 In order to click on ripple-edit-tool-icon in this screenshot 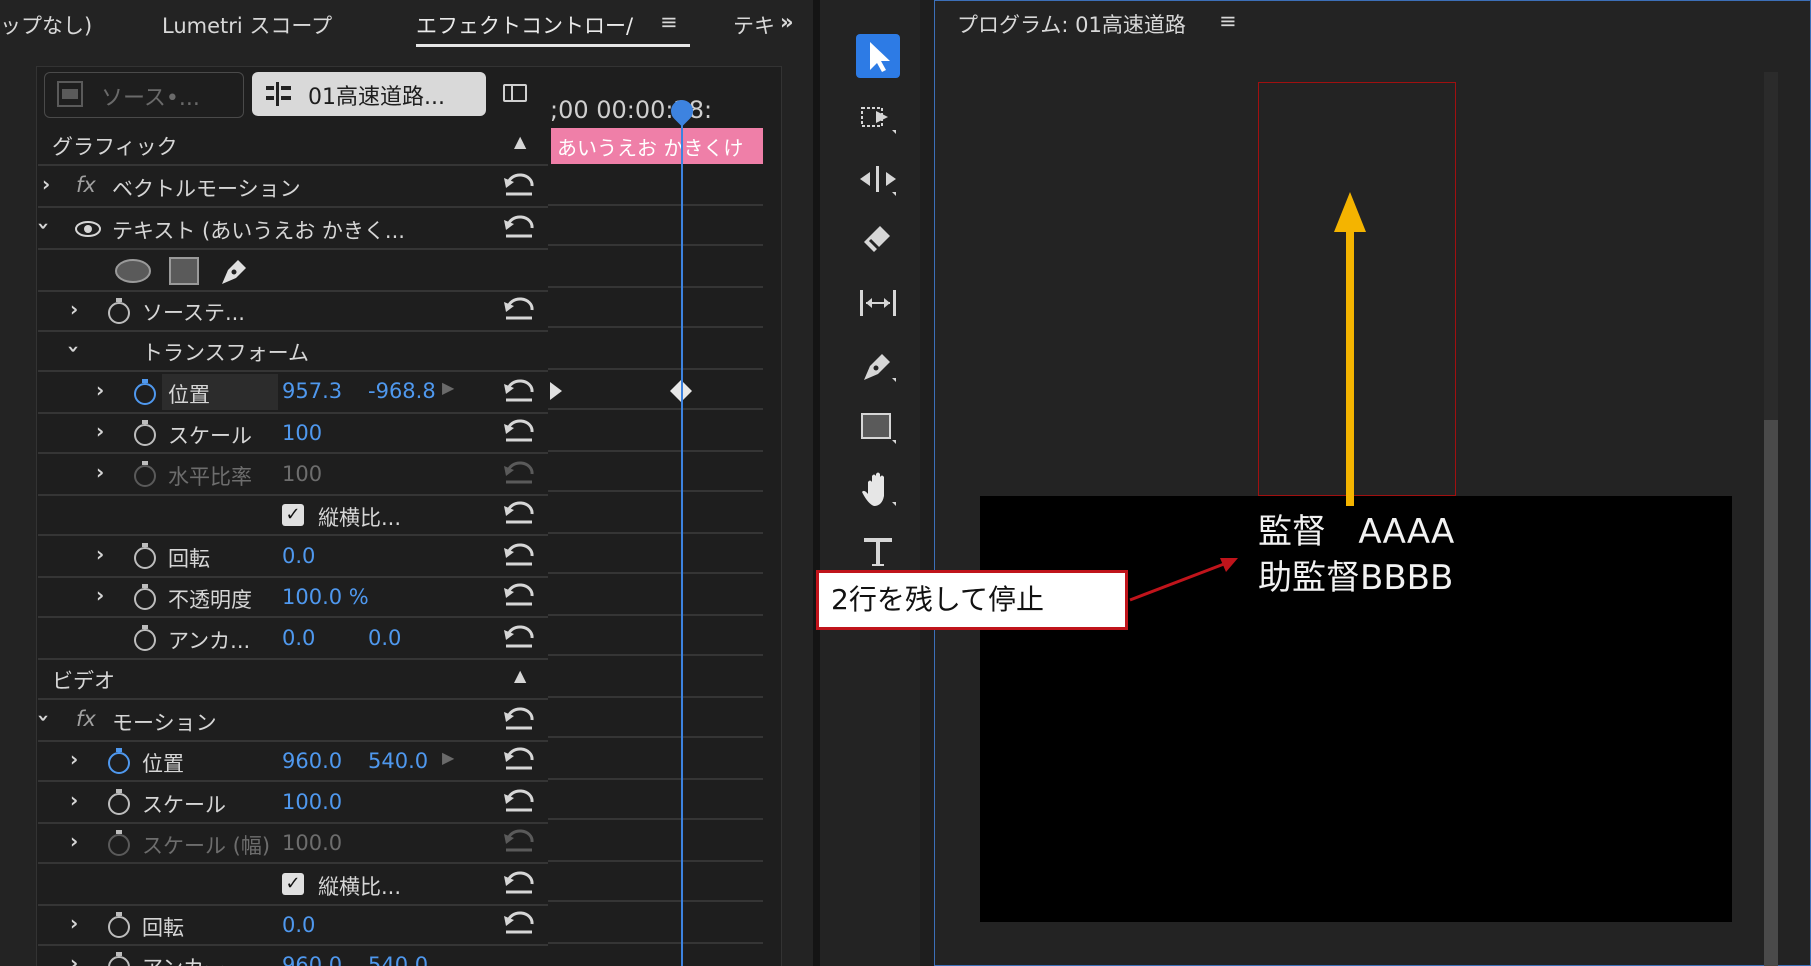, I will do `click(878, 180)`.